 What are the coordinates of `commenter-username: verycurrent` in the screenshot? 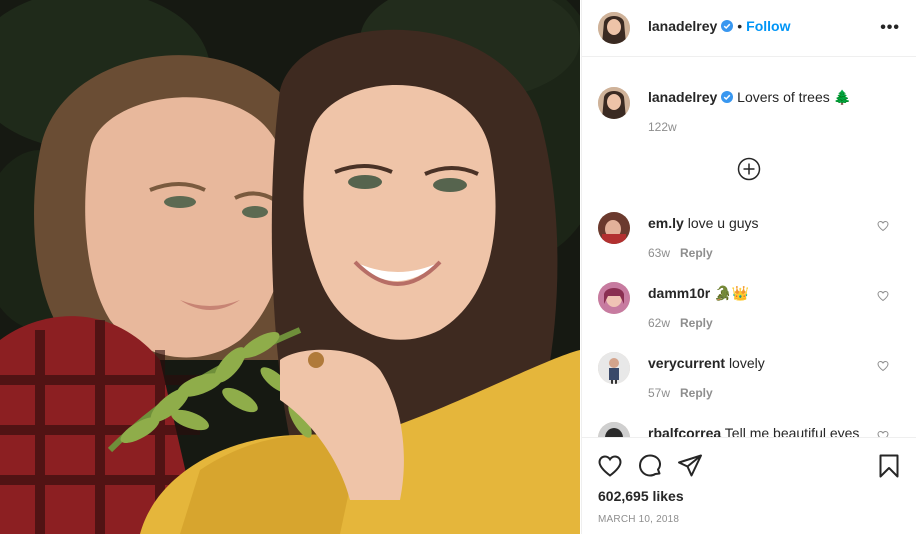 It's located at (686, 363).